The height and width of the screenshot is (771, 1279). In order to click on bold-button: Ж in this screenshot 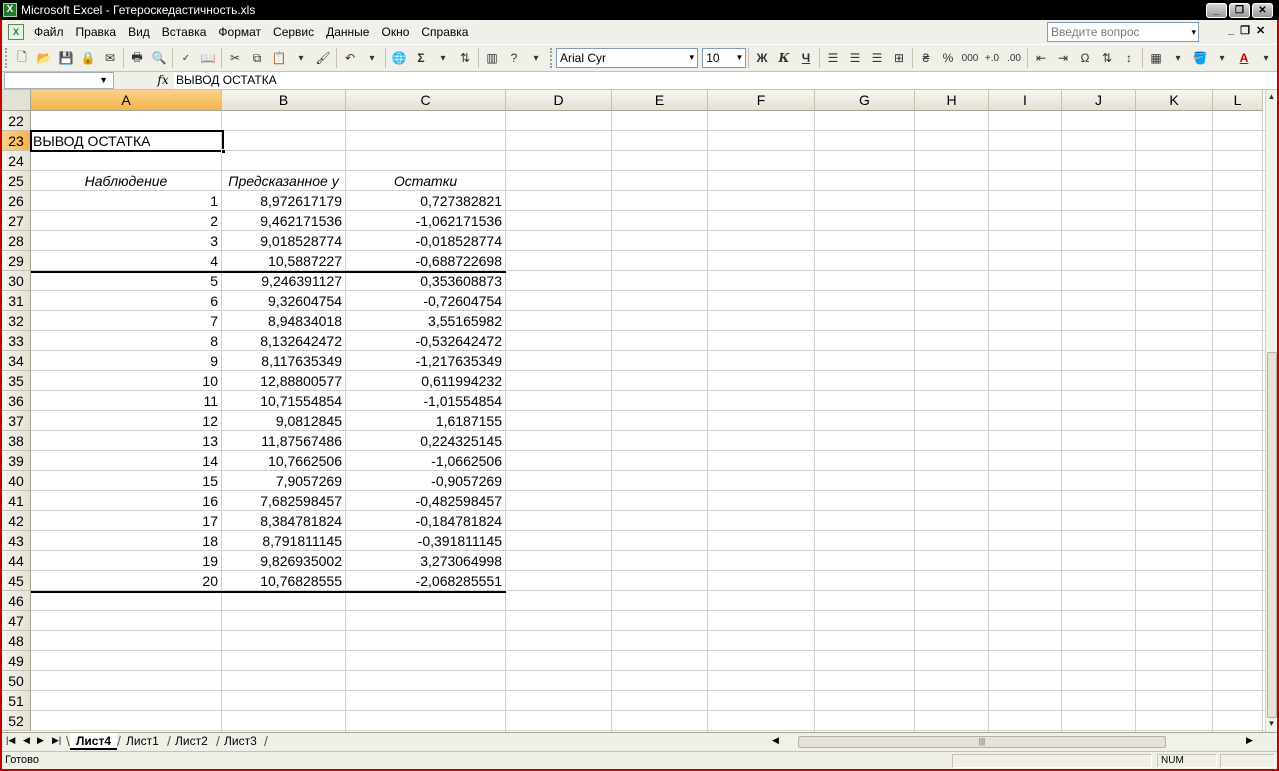, I will do `click(762, 58)`.